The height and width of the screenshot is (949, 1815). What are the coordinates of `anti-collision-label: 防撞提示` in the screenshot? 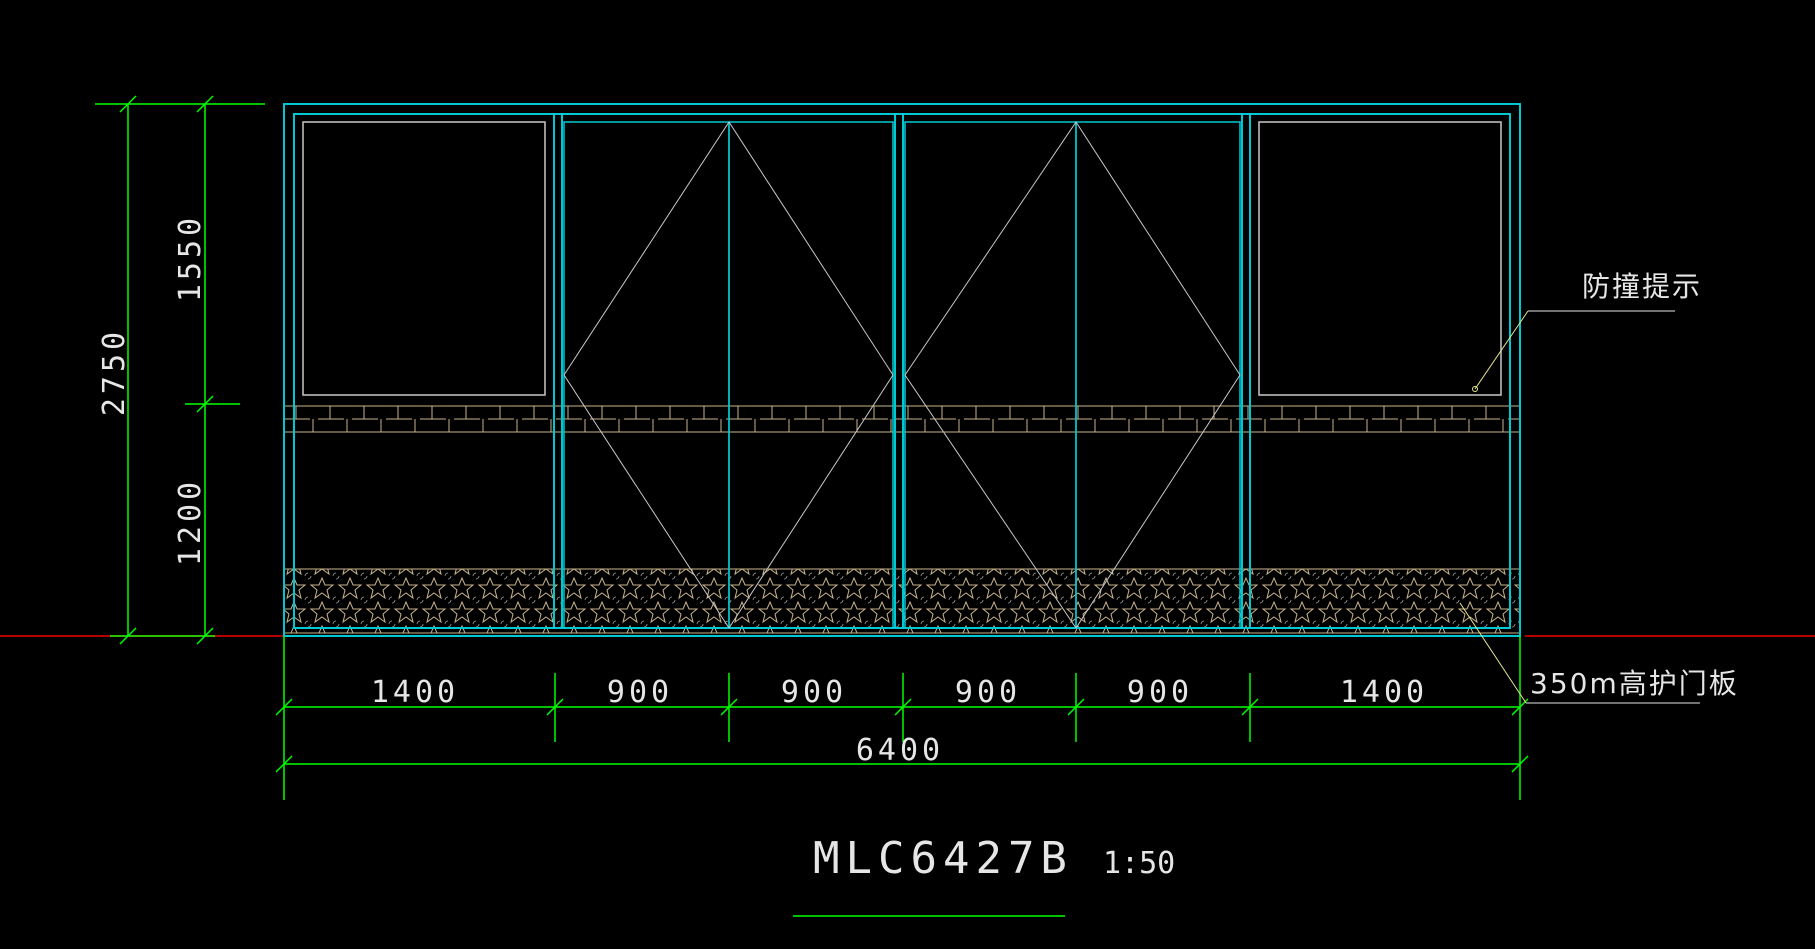 It's located at (1642, 286).